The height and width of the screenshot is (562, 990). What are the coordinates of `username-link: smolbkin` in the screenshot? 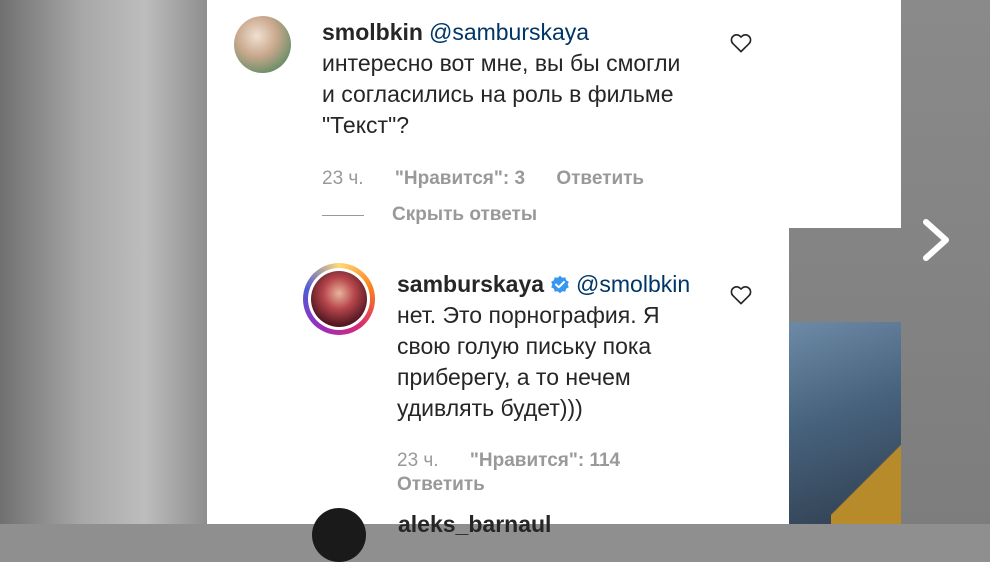 It's located at (372, 32).